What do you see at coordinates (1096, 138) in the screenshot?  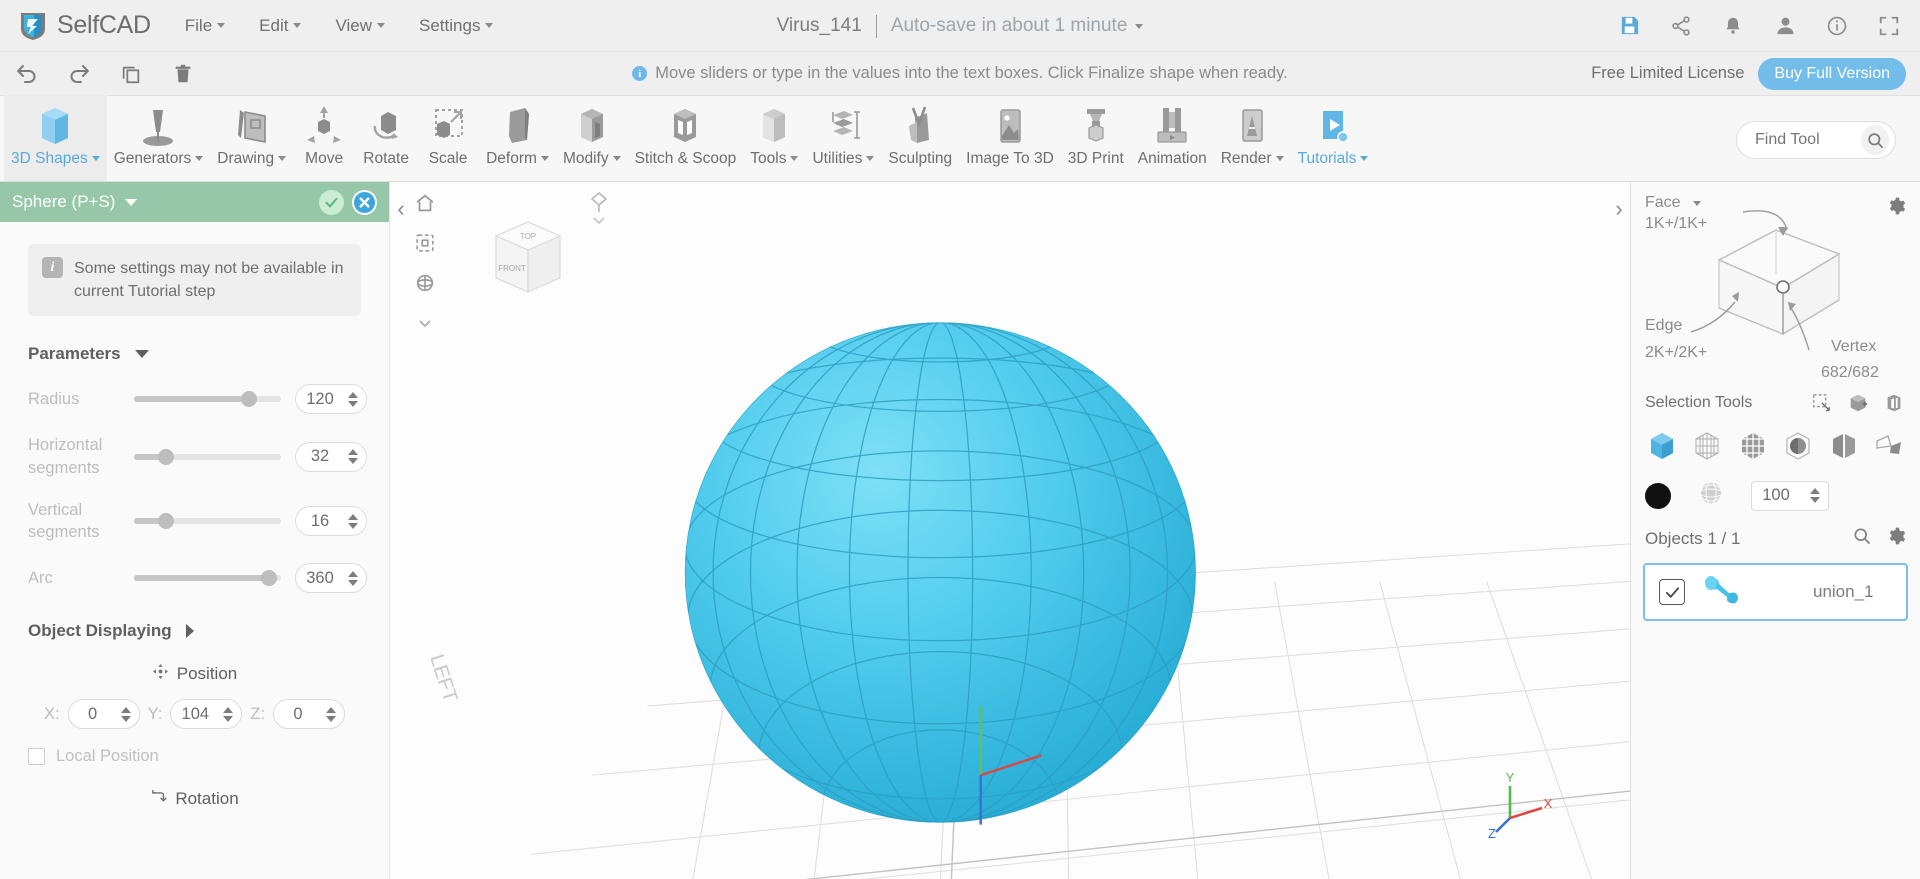 I see `tool-3d-print: 3D Print` at bounding box center [1096, 138].